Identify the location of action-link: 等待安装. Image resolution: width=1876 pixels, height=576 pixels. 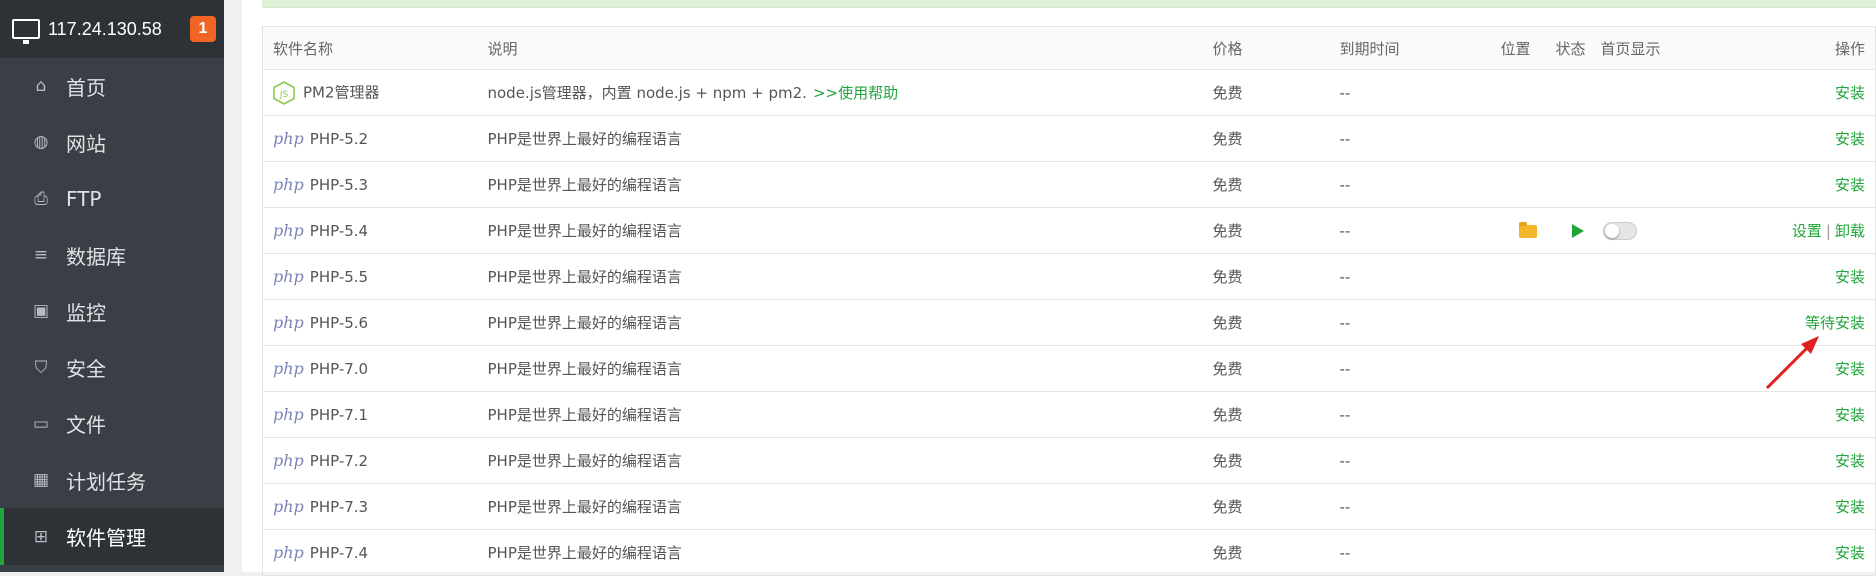
(1835, 323).